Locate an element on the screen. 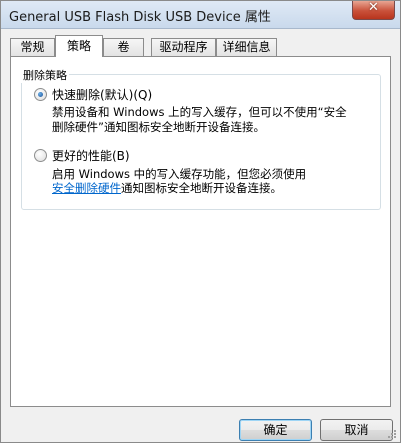 This screenshot has width=401, height=443. quick-removal-radio is located at coordinates (40, 94).